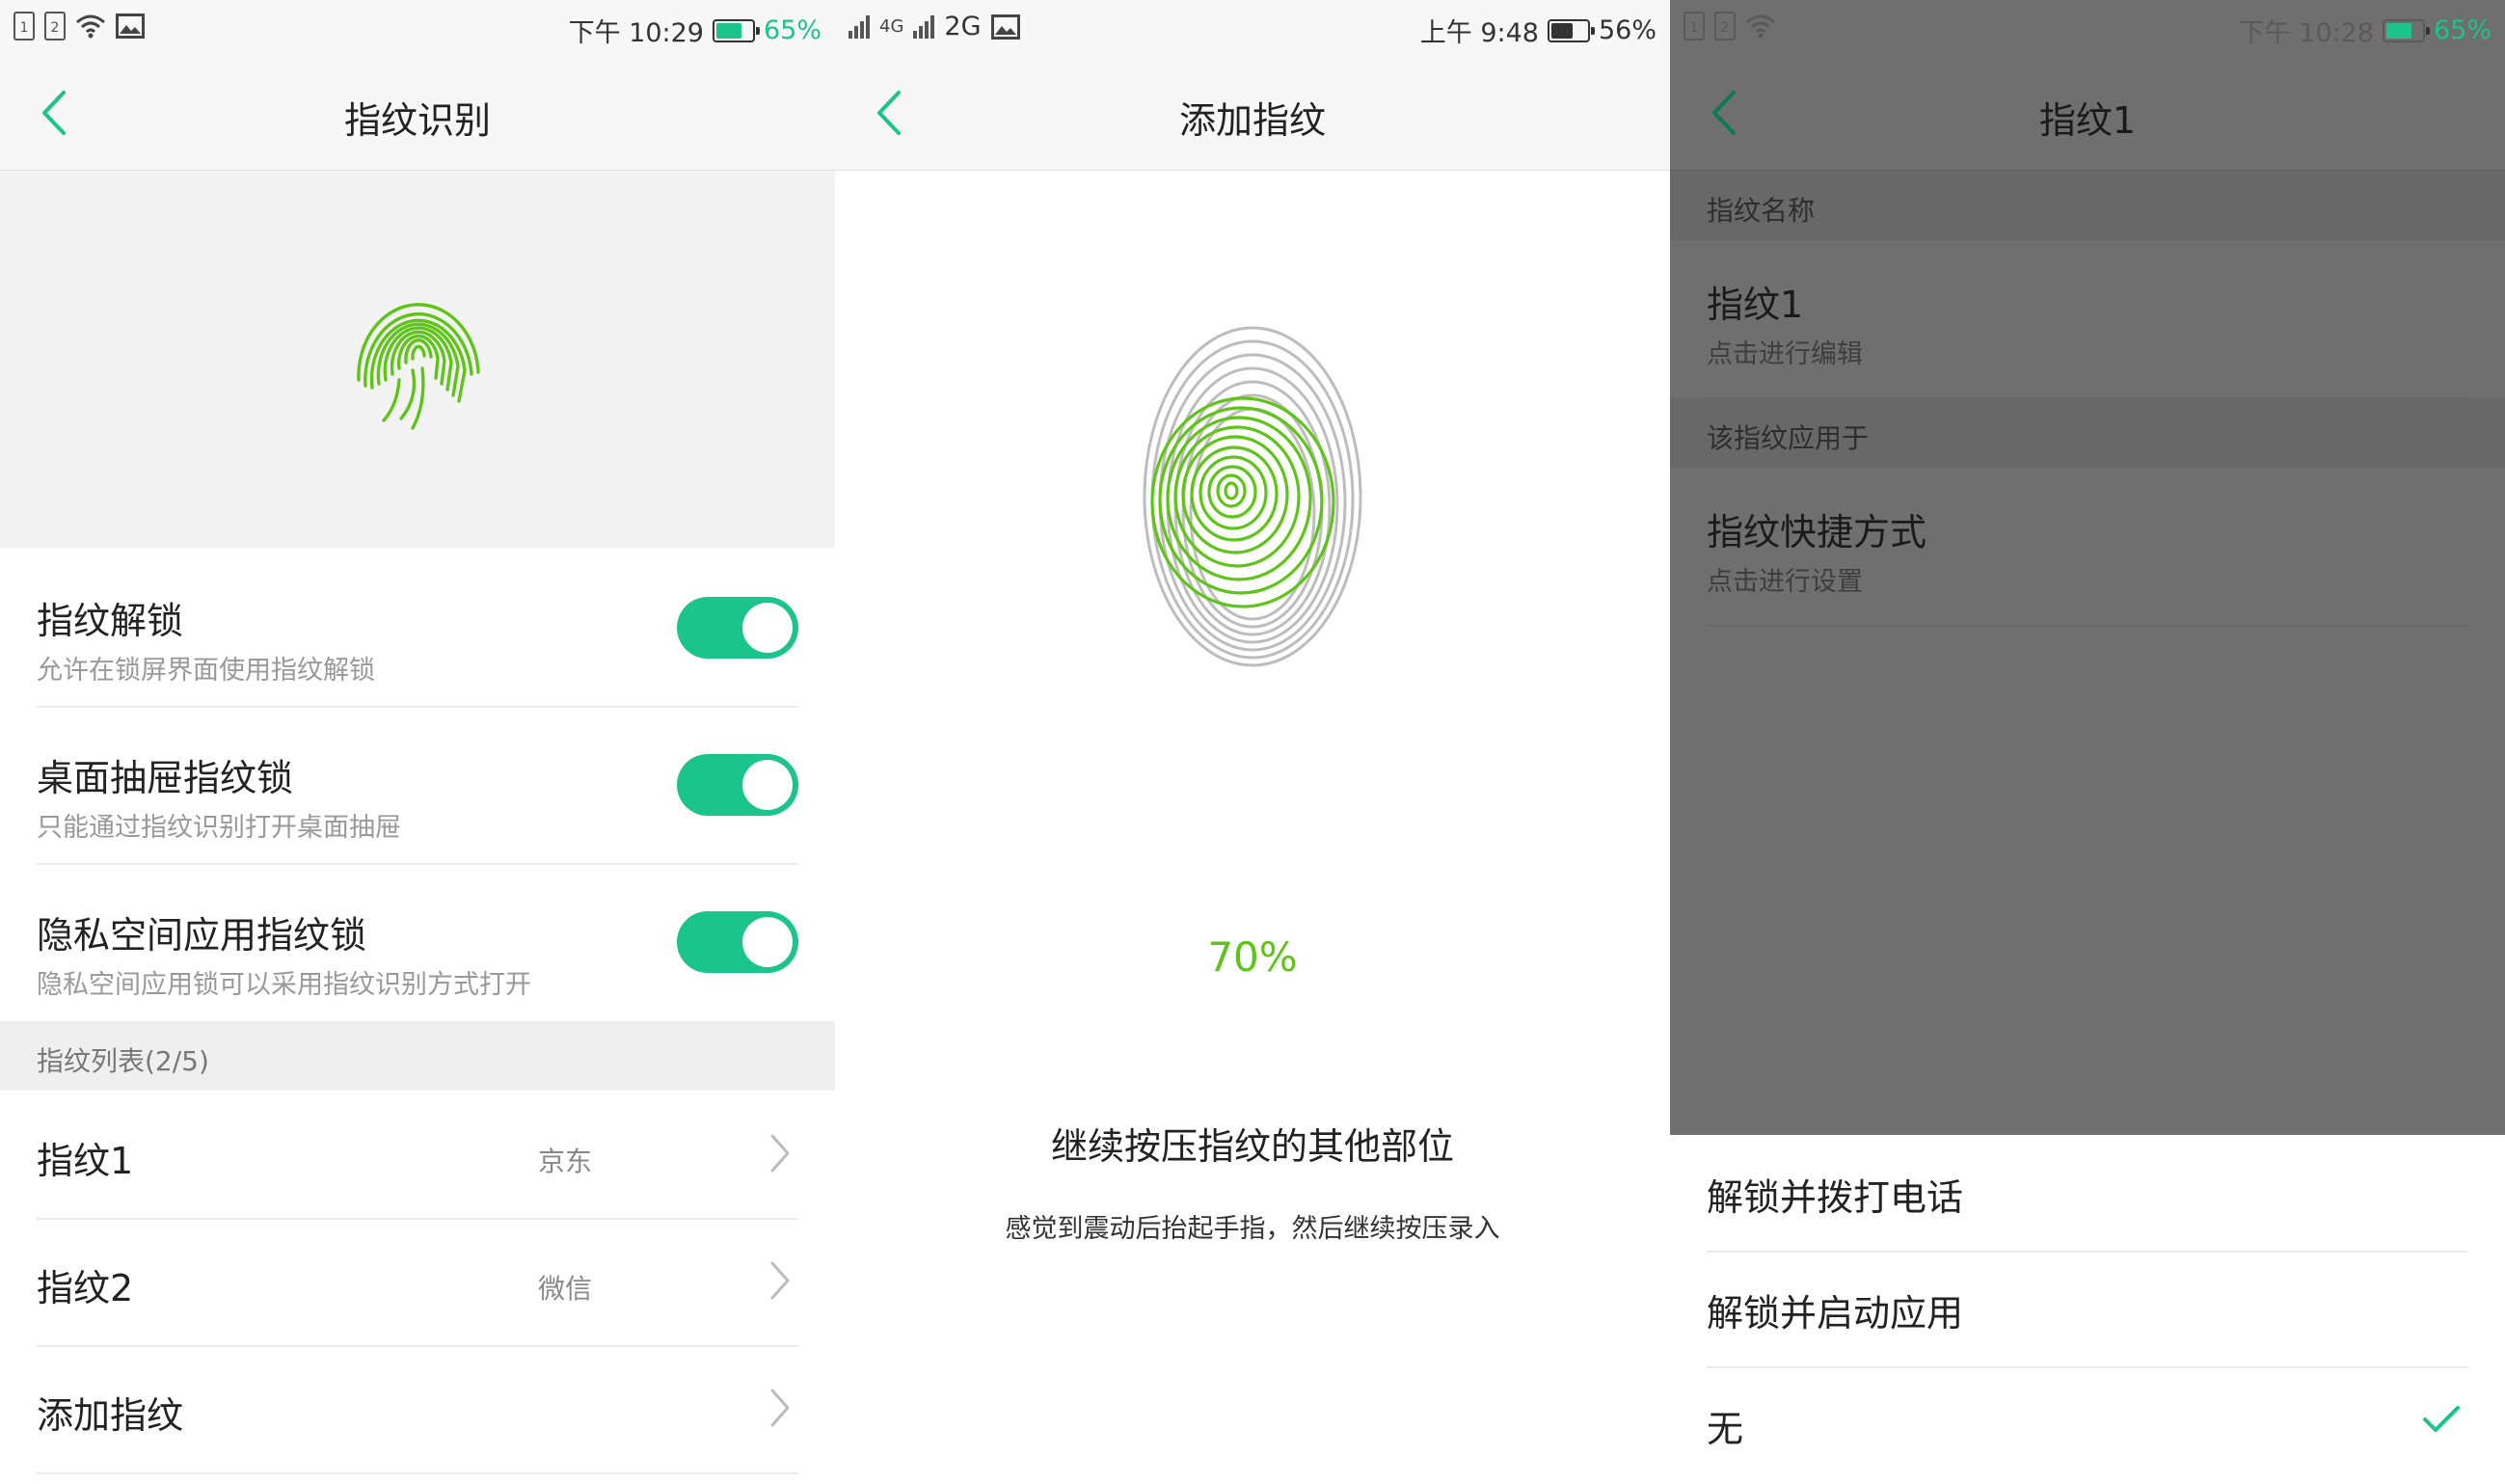 This screenshot has height=1484, width=2505. I want to click on option-unlock-and-launch-app: 解锁并启动应用, so click(2087, 1309).